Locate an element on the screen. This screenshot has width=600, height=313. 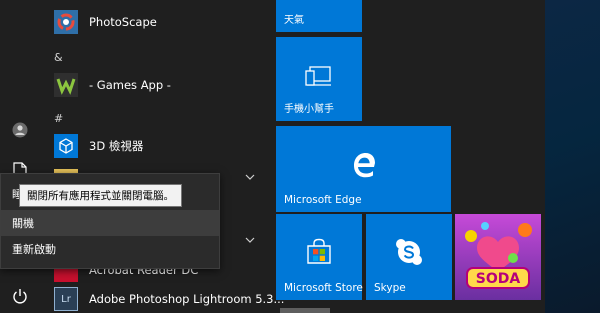
tile-label: 手機小幫手 is located at coordinates (309, 109).